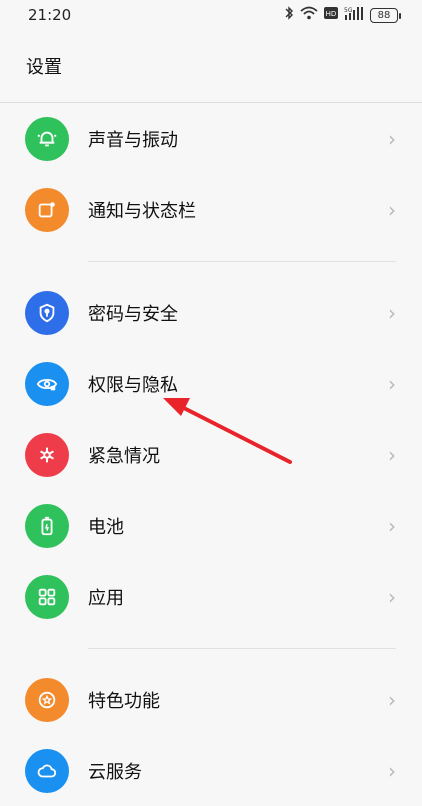  Describe the element at coordinates (211, 525) in the screenshot. I see `setting-battery: 电池 ›` at that location.